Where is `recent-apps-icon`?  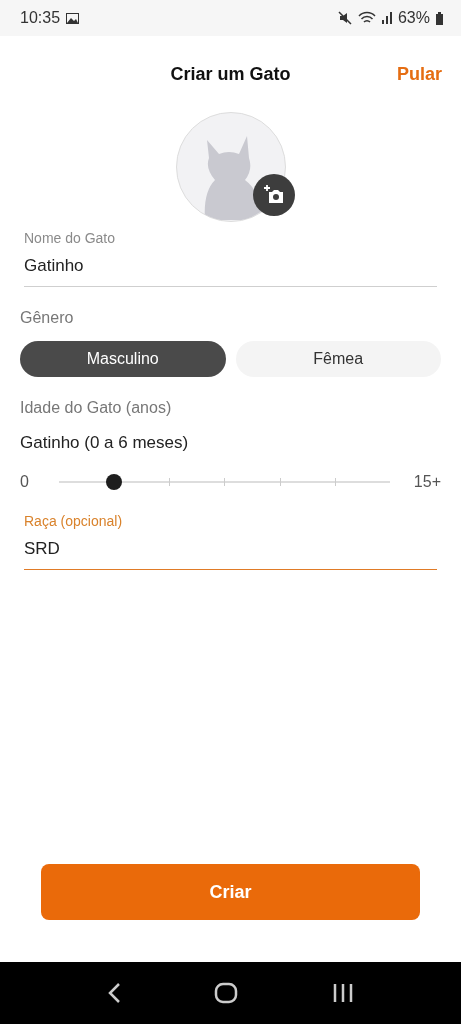 recent-apps-icon is located at coordinates (343, 993).